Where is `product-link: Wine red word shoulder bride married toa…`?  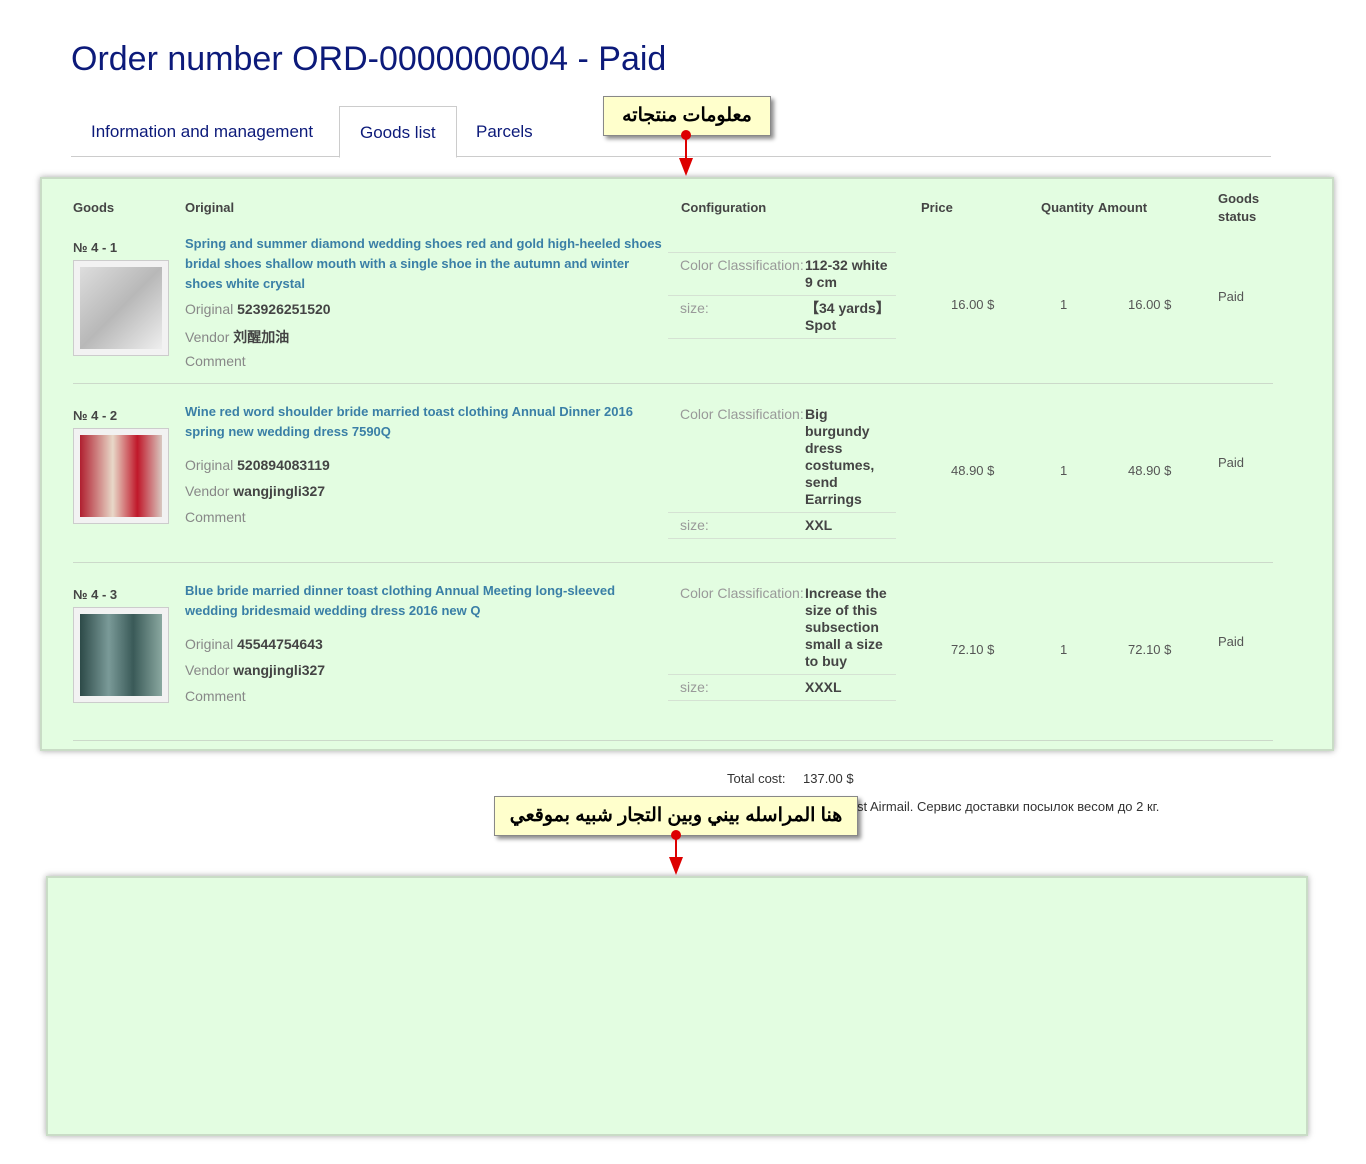
product-link: Wine red word shoulder bride married toa… is located at coordinates (425, 422).